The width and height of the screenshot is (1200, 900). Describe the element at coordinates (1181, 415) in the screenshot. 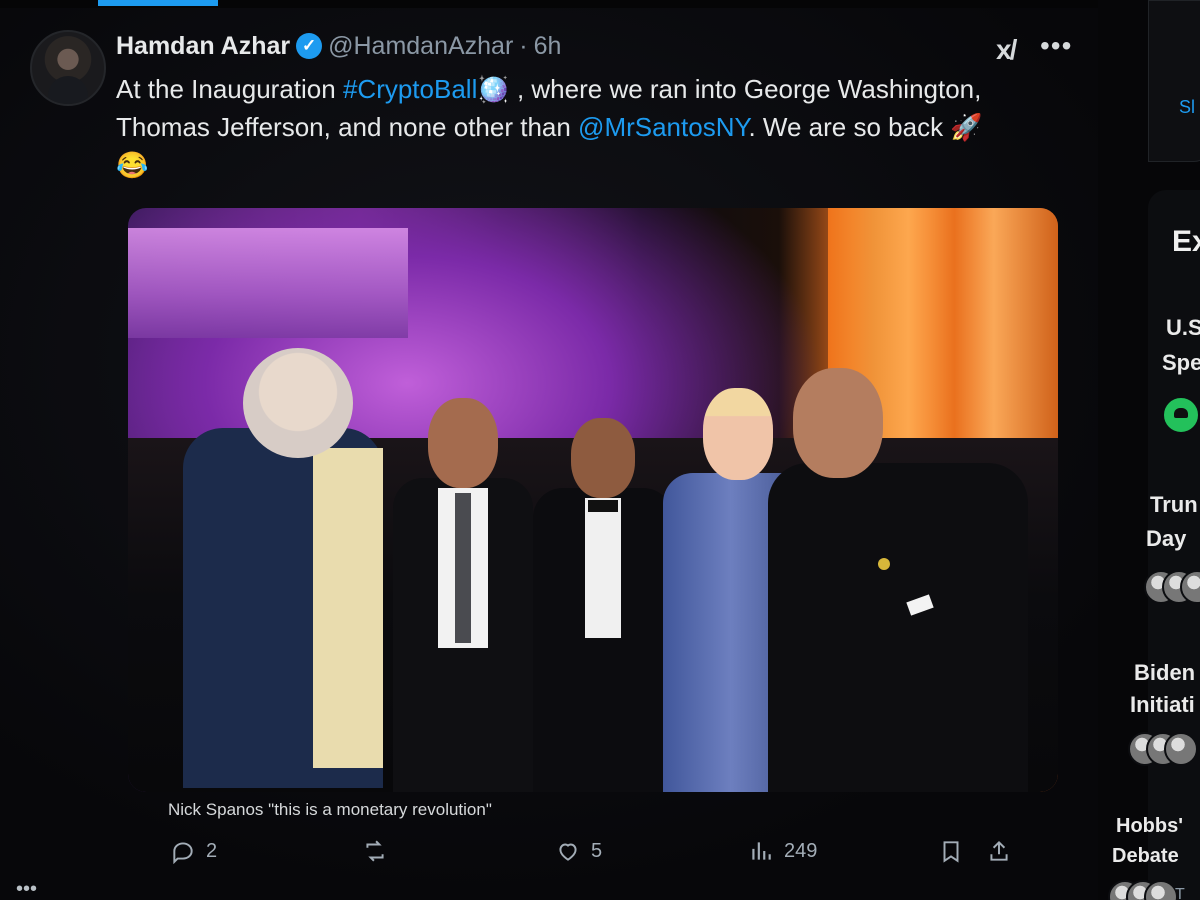

I see `trend-1-avatar-icon` at that location.